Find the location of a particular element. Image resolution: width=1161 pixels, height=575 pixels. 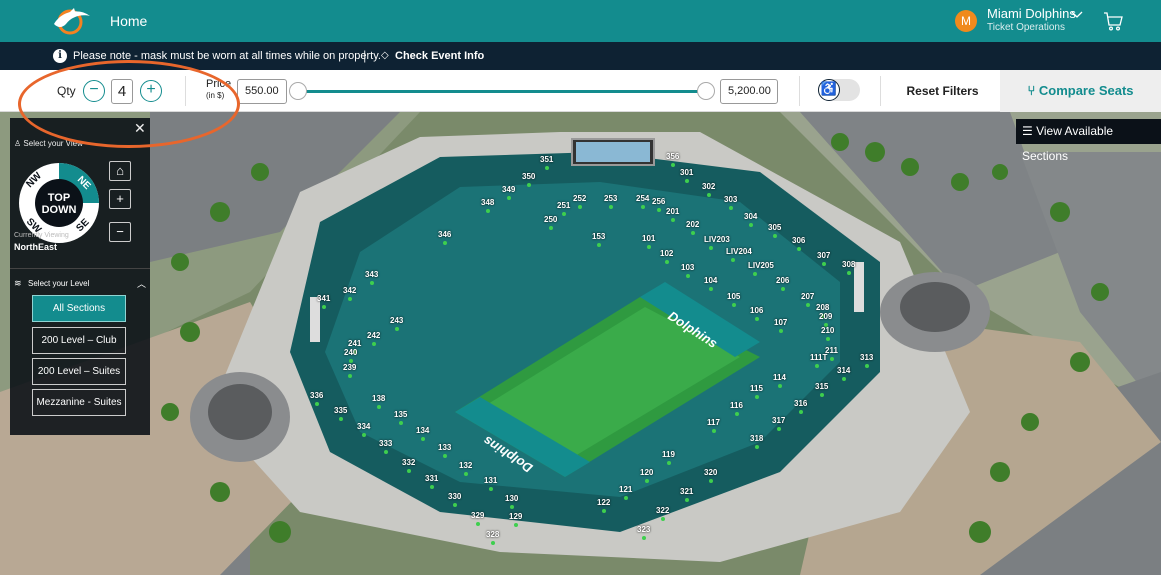

section-label: 348 is located at coordinates (487, 202).